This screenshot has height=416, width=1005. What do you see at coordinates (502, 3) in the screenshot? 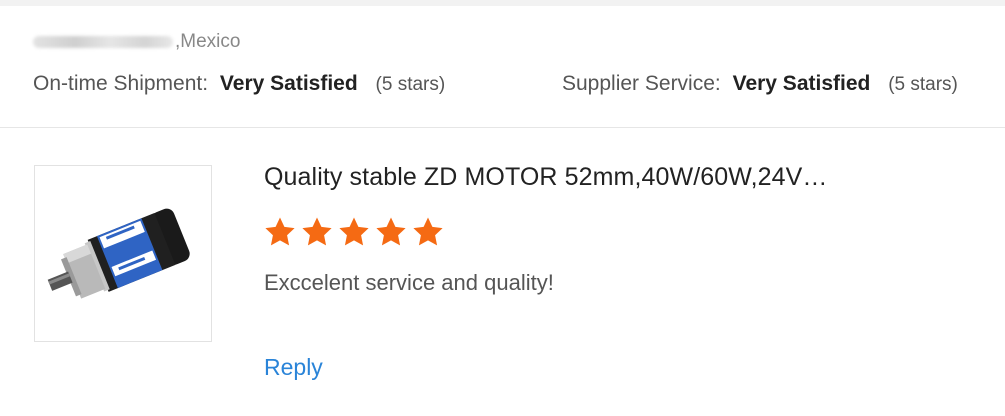
I see `top-strip` at bounding box center [502, 3].